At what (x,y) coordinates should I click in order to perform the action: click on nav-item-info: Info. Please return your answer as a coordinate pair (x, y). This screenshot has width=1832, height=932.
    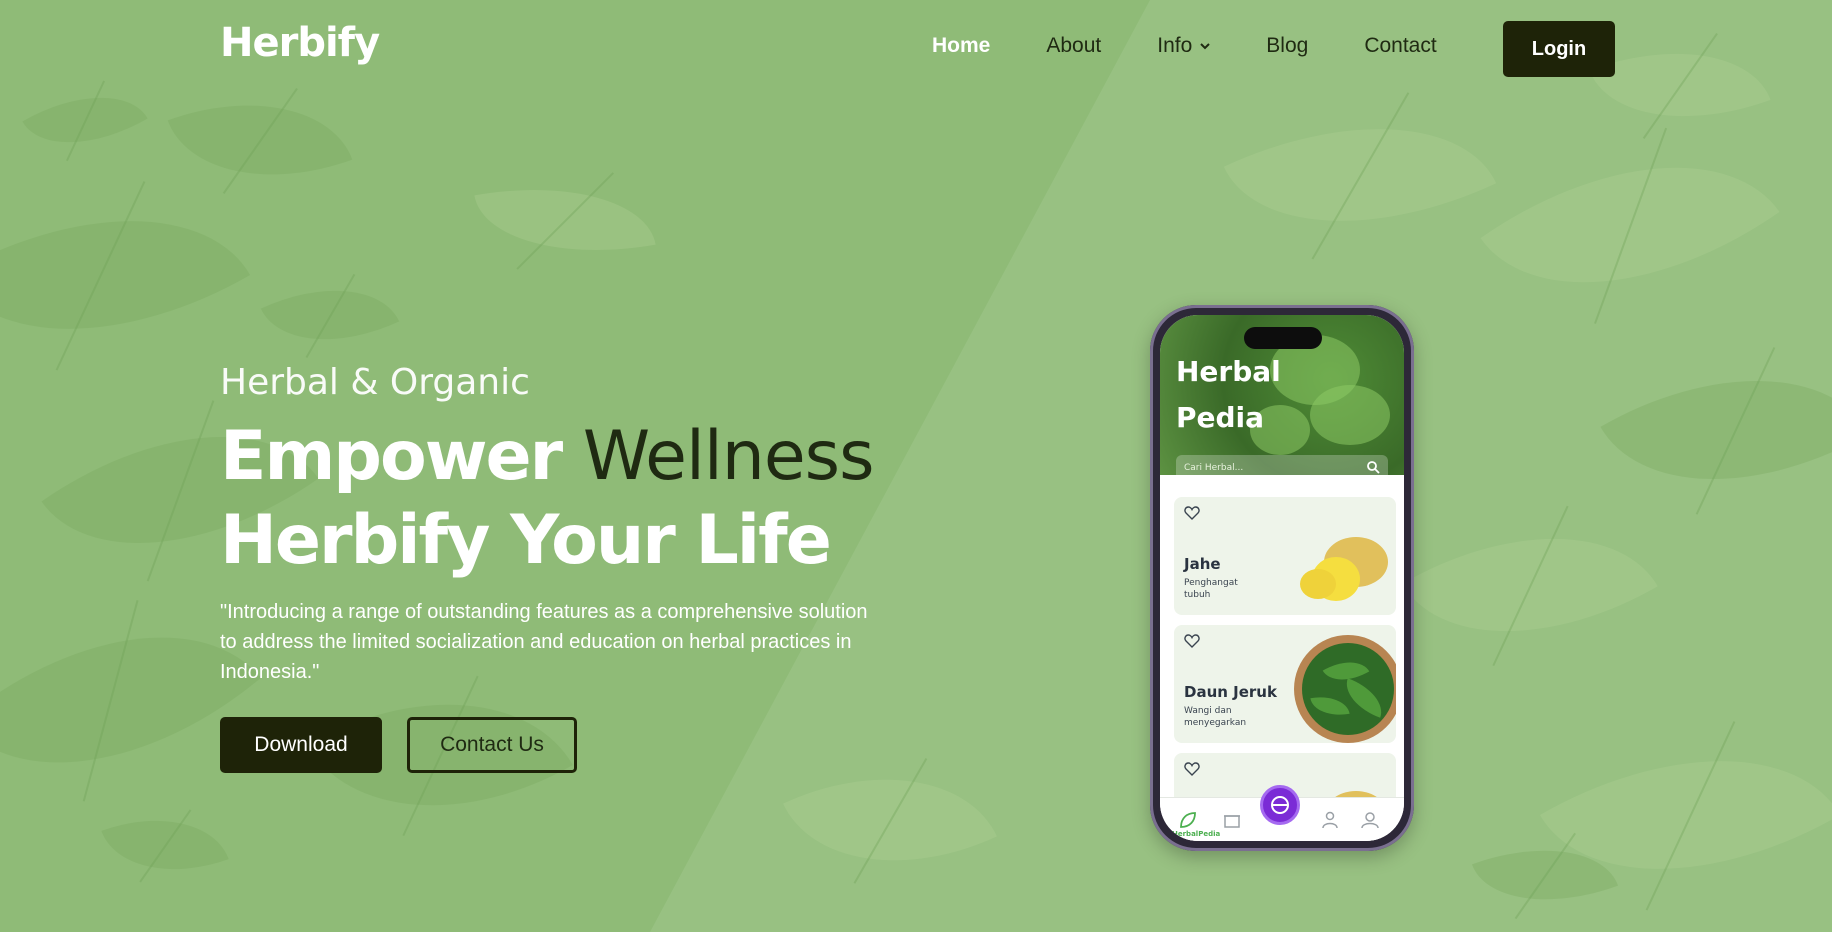
    Looking at the image, I should click on (1183, 46).